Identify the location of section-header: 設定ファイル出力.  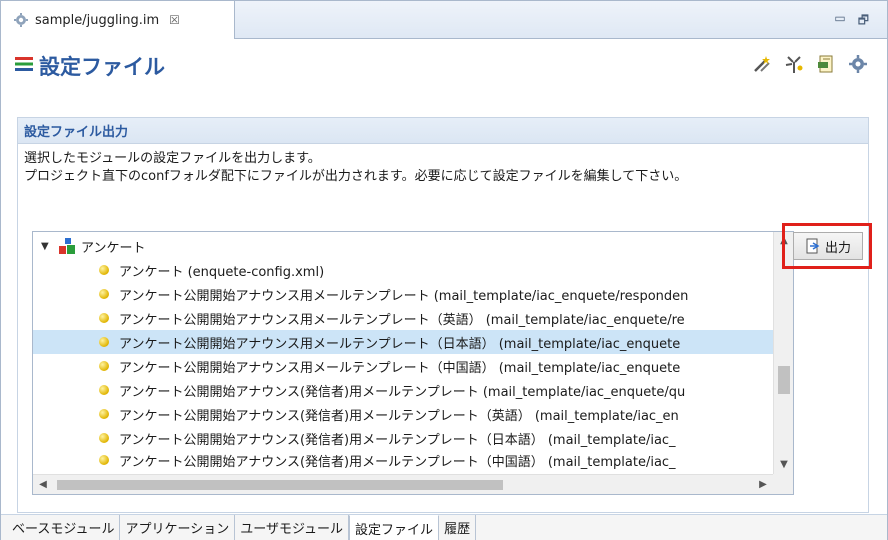
(443, 131).